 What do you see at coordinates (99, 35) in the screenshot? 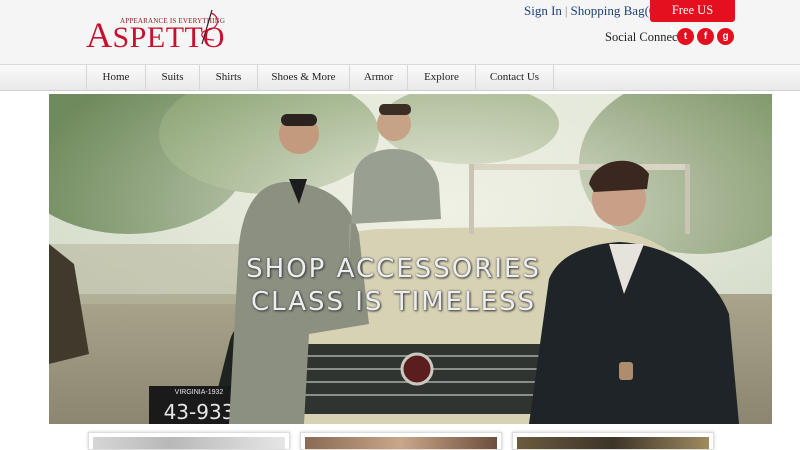
I see `logo-initial: A` at bounding box center [99, 35].